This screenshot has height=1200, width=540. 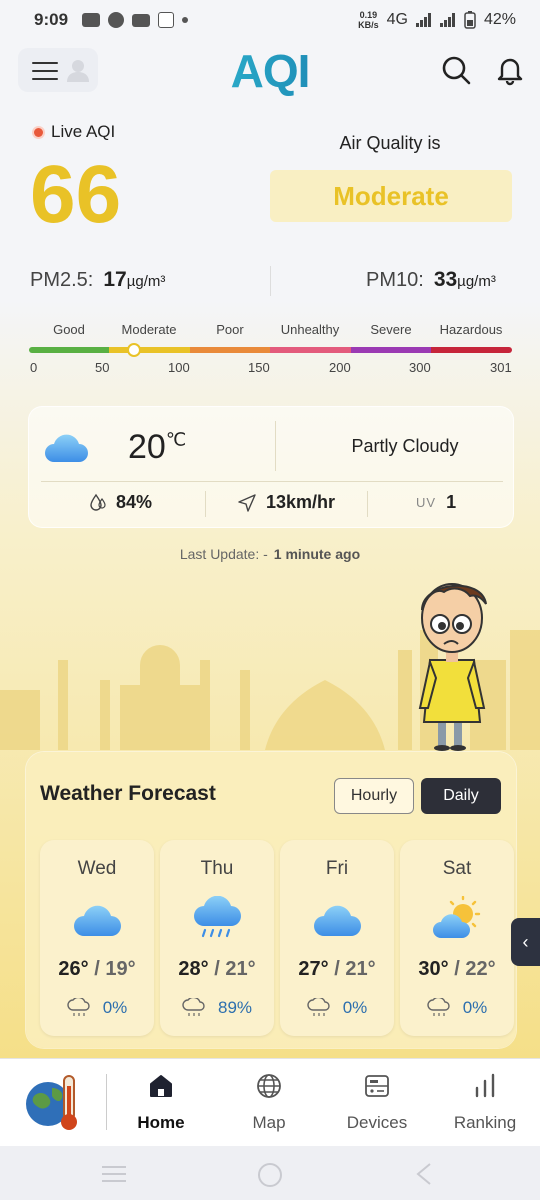 What do you see at coordinates (391, 350) in the screenshot?
I see `scale-segment-severe` at bounding box center [391, 350].